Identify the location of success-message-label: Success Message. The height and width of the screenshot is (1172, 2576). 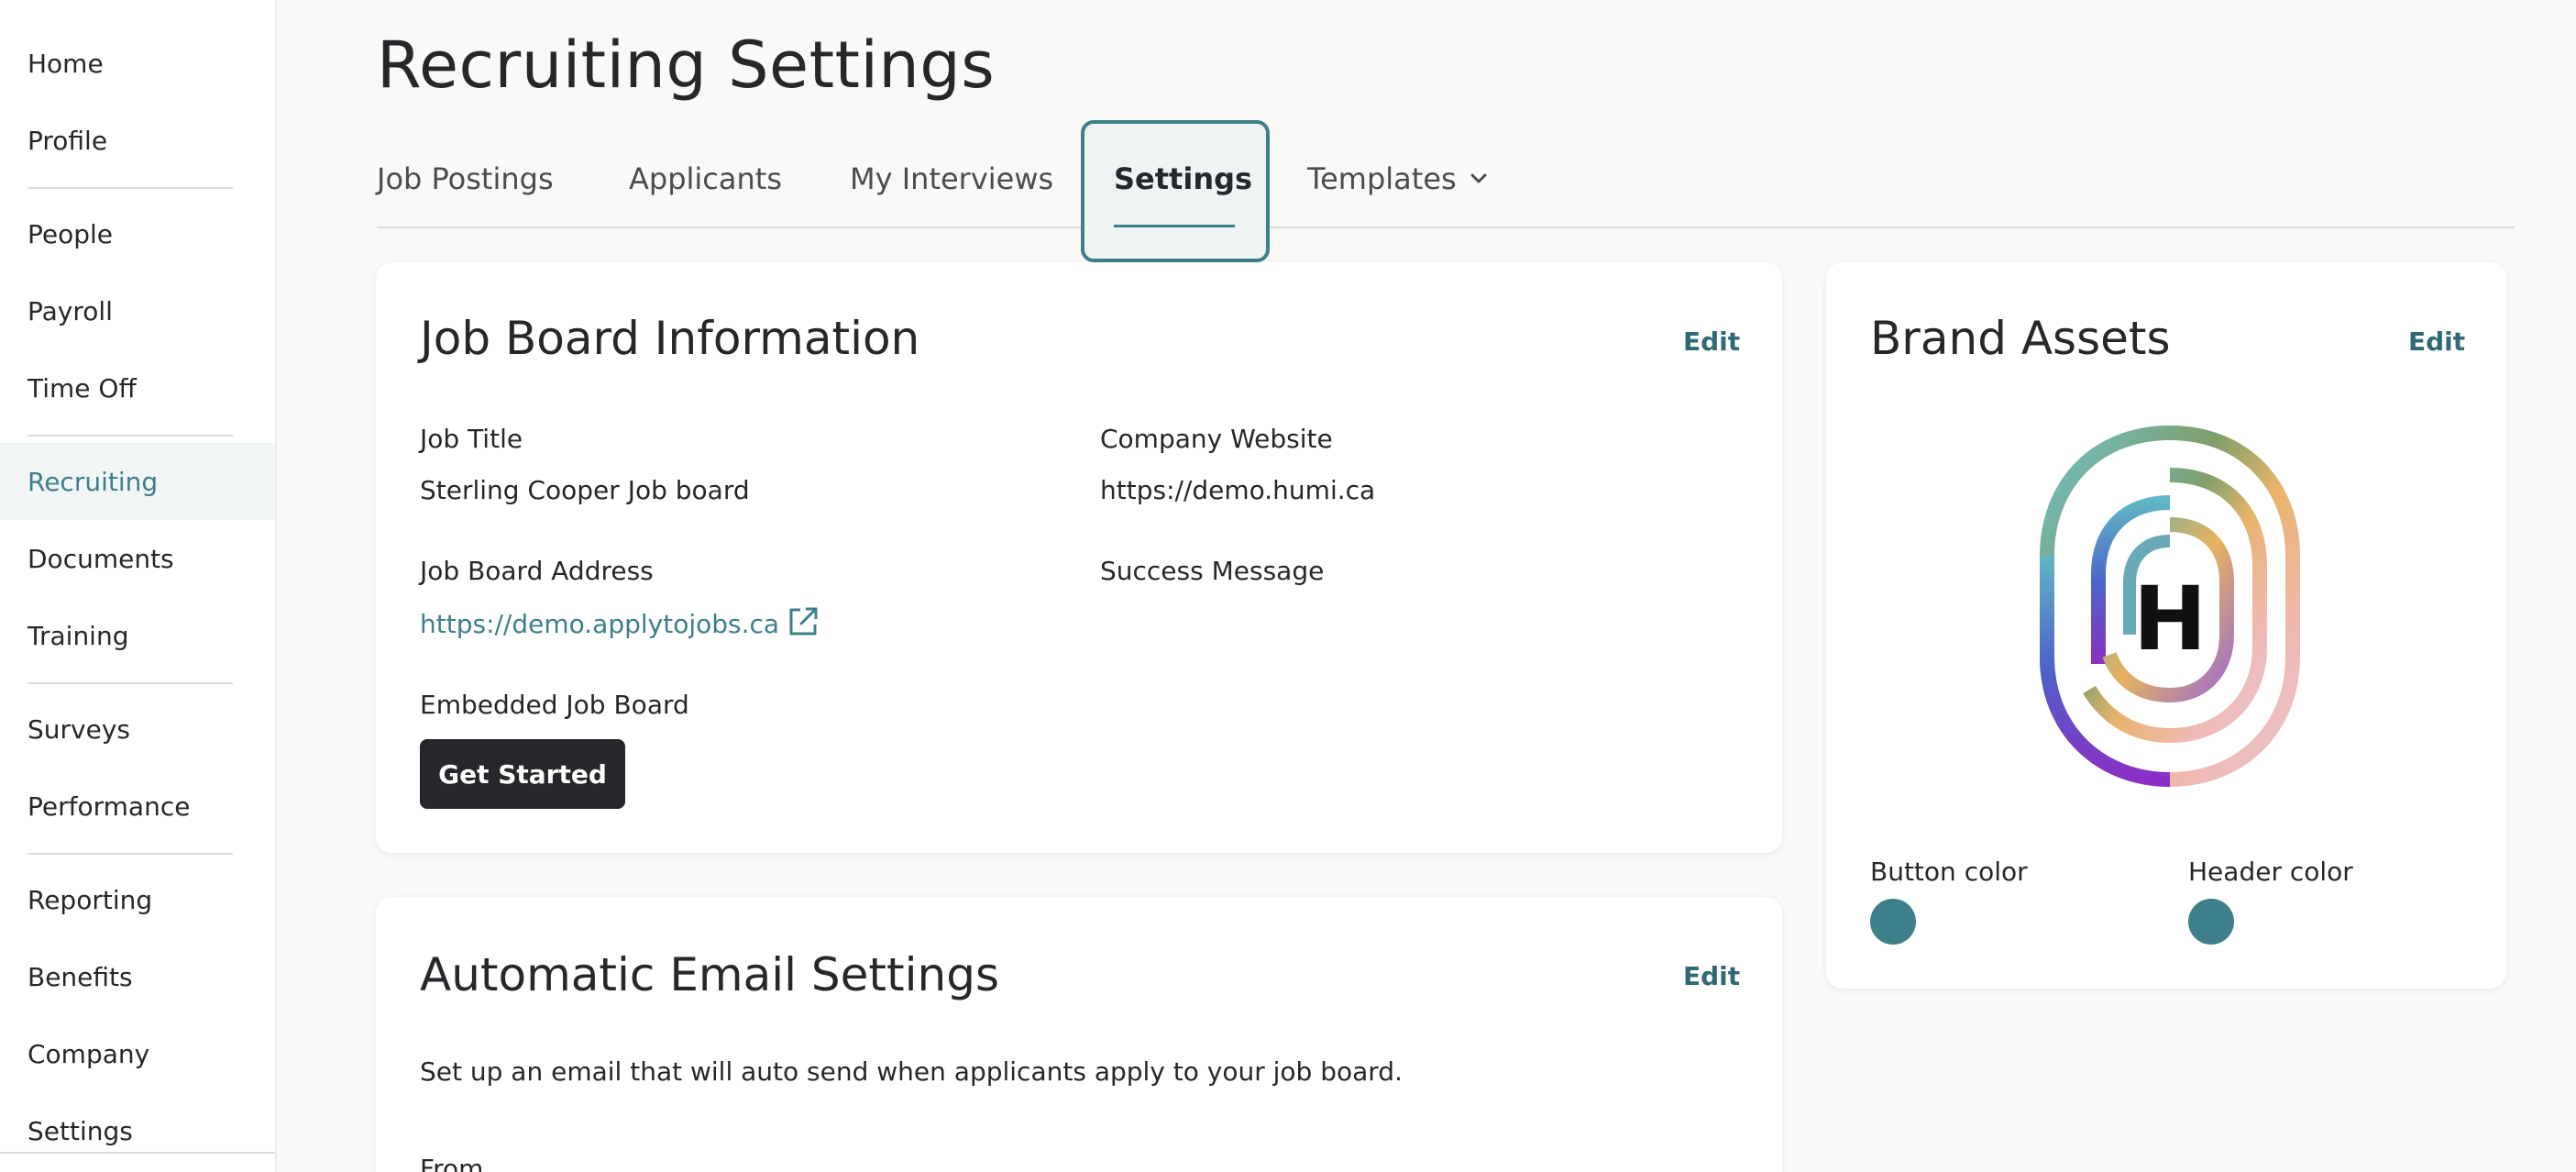
(1212, 571).